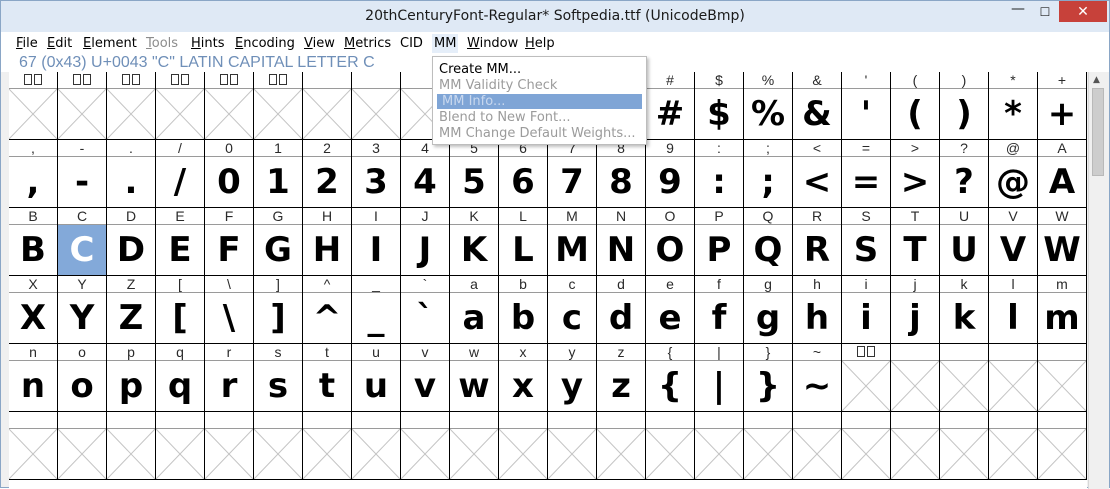  Describe the element at coordinates (817, 174) in the screenshot. I see `glyph-cell: < <` at that location.